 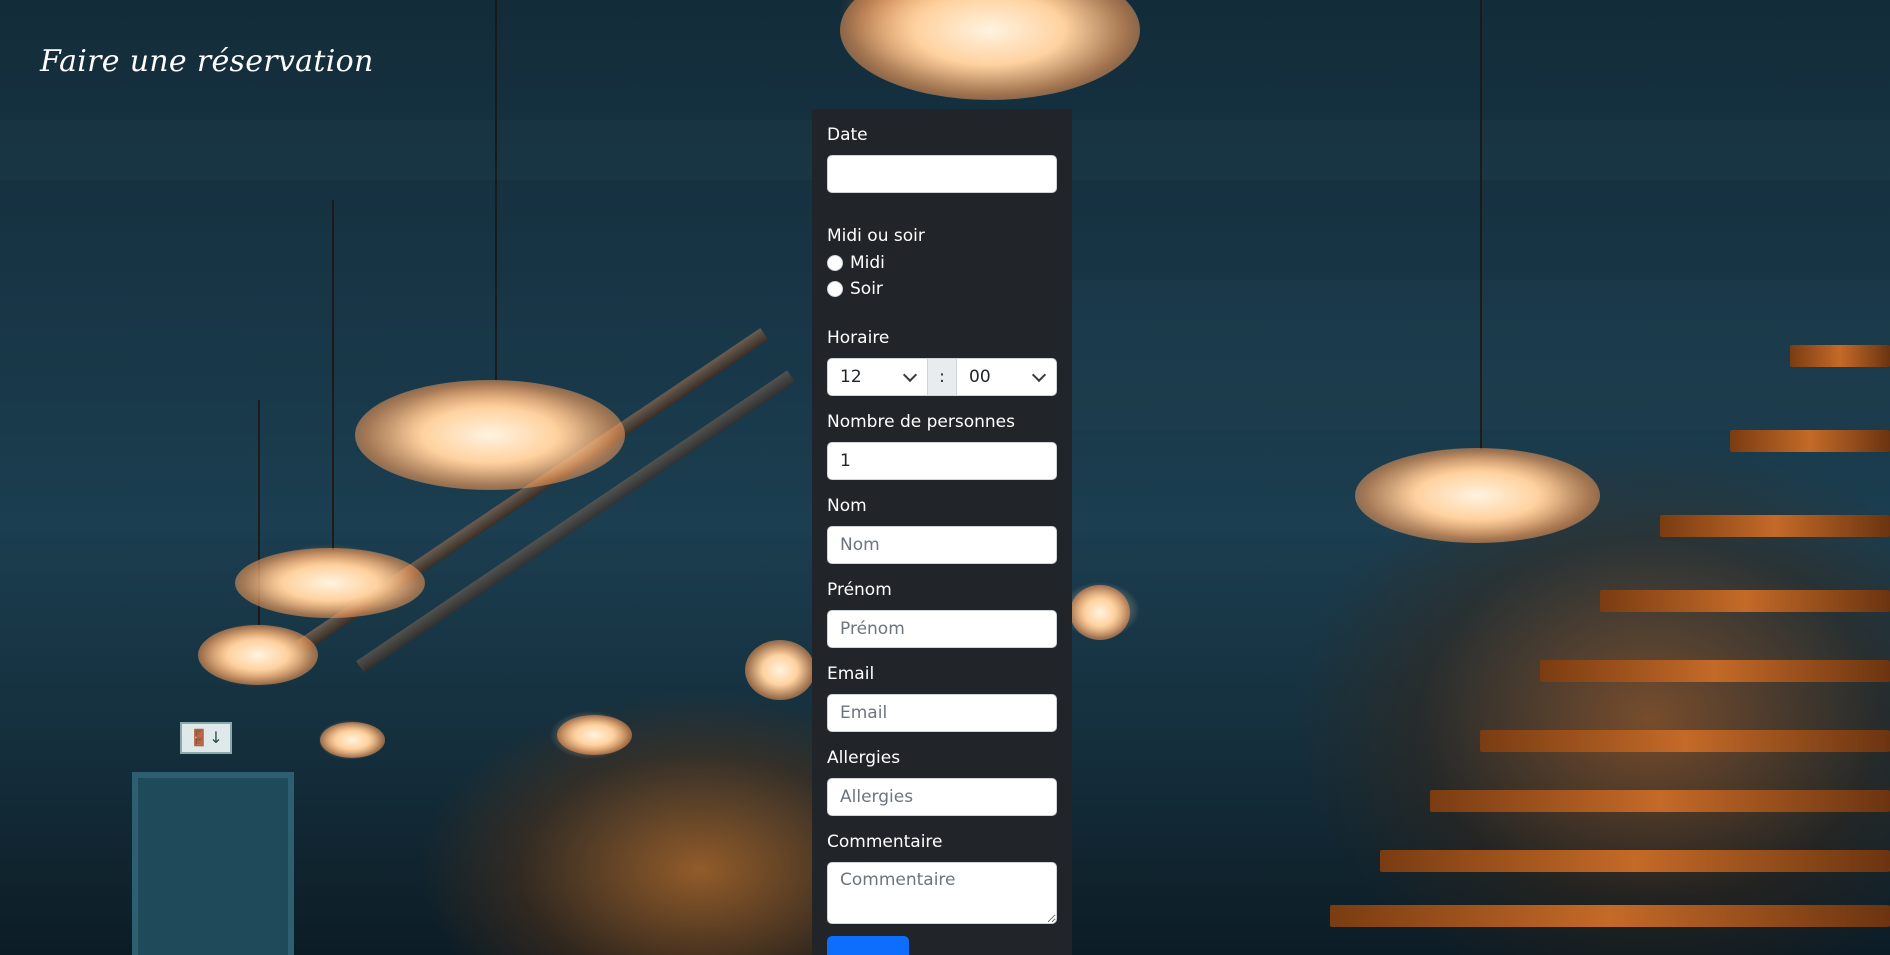 I want to click on service-group: Midi ou soir Midi Soir, so click(x=942, y=264).